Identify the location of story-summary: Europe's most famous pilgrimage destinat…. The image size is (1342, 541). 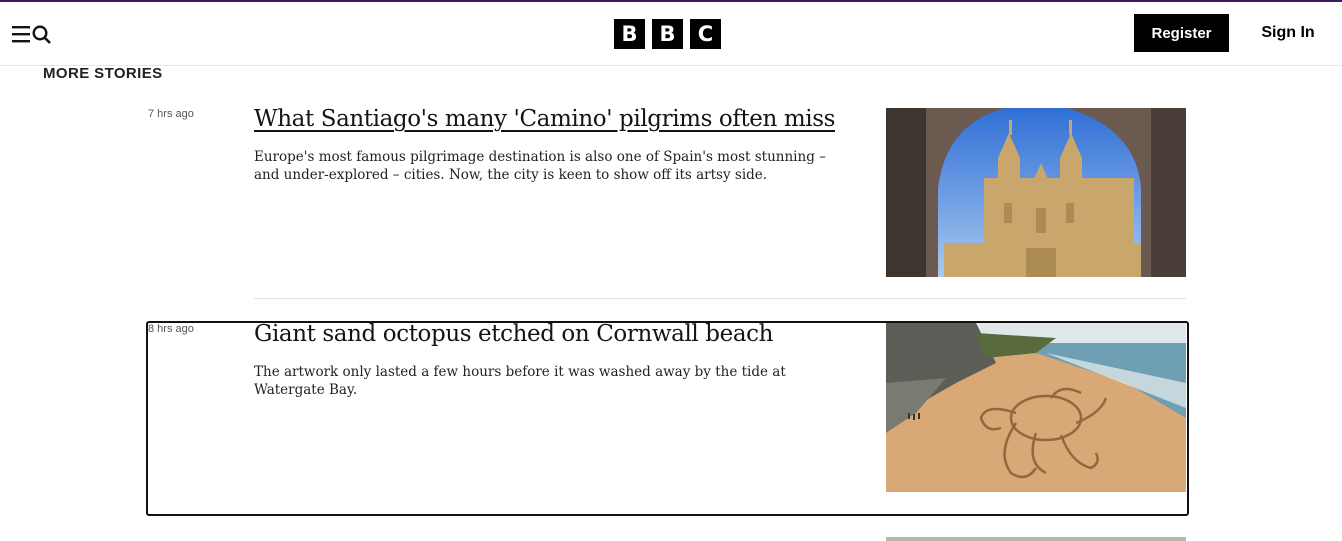
(540, 166).